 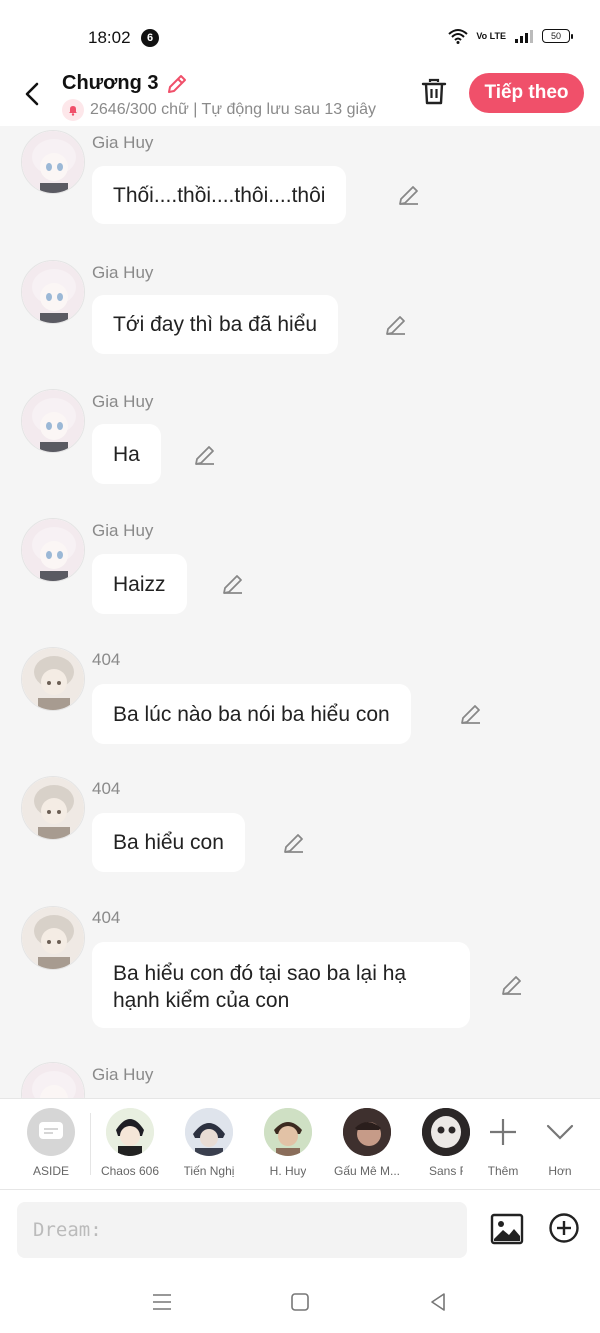 I want to click on message-bubble: Tới đay thì ba đã hiểu, so click(x=215, y=324).